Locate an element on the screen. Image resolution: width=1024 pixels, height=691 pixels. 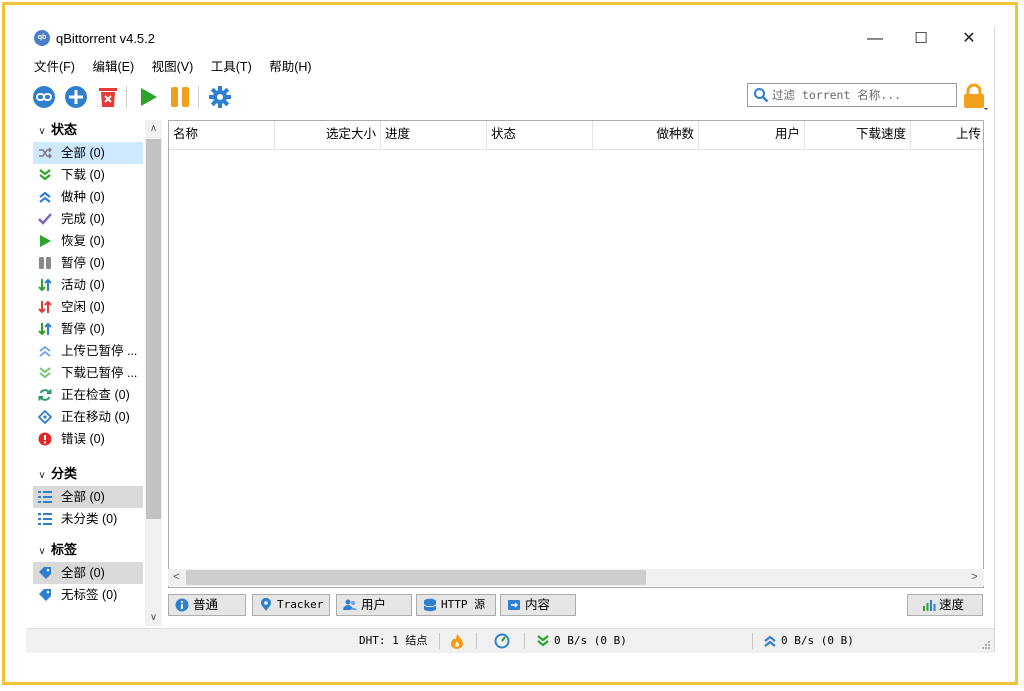
folder-icon is located at coordinates (514, 605).